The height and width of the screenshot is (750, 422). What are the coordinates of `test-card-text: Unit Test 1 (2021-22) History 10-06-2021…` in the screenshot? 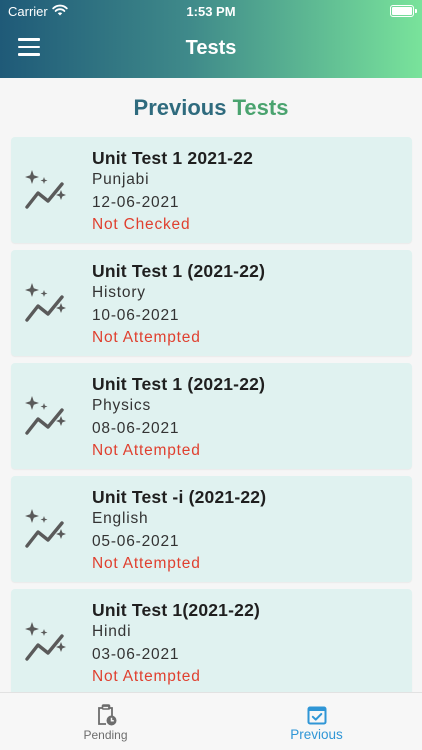 It's located at (178, 305).